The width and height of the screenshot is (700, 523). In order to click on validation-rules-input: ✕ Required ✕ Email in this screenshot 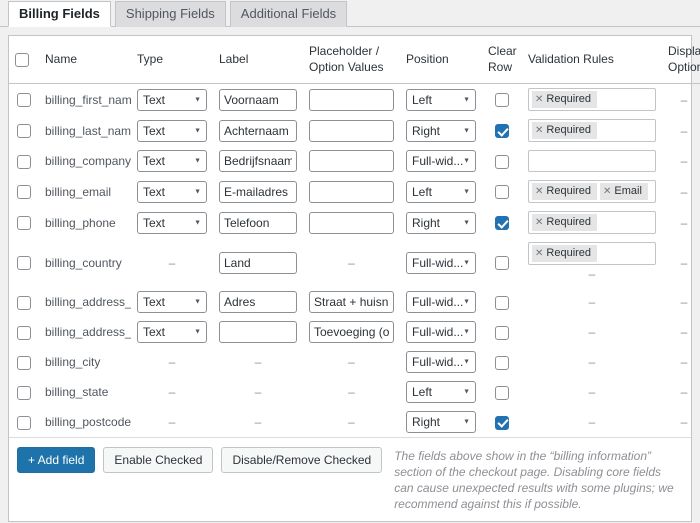, I will do `click(592, 192)`.